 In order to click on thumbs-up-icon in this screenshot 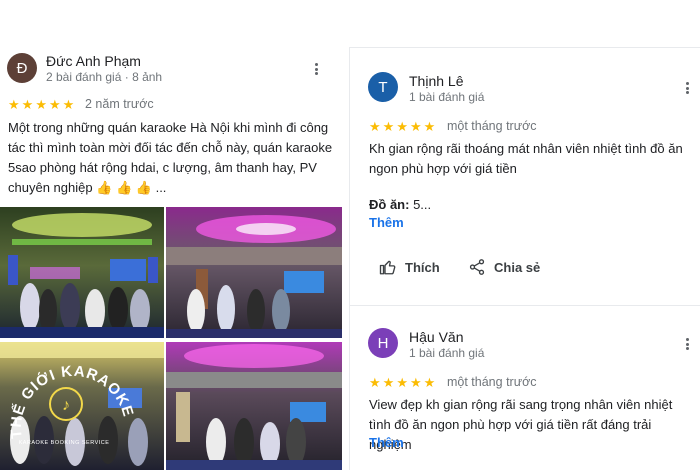, I will do `click(387, 267)`.